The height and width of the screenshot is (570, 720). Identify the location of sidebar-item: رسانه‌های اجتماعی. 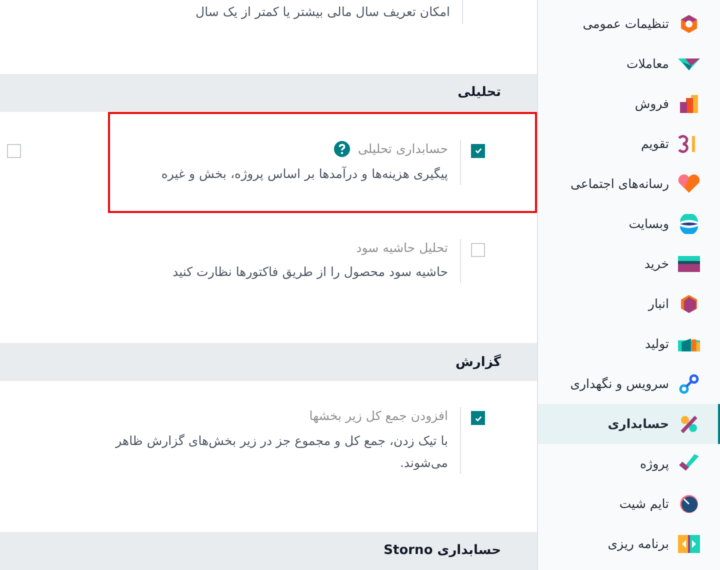
(629, 184).